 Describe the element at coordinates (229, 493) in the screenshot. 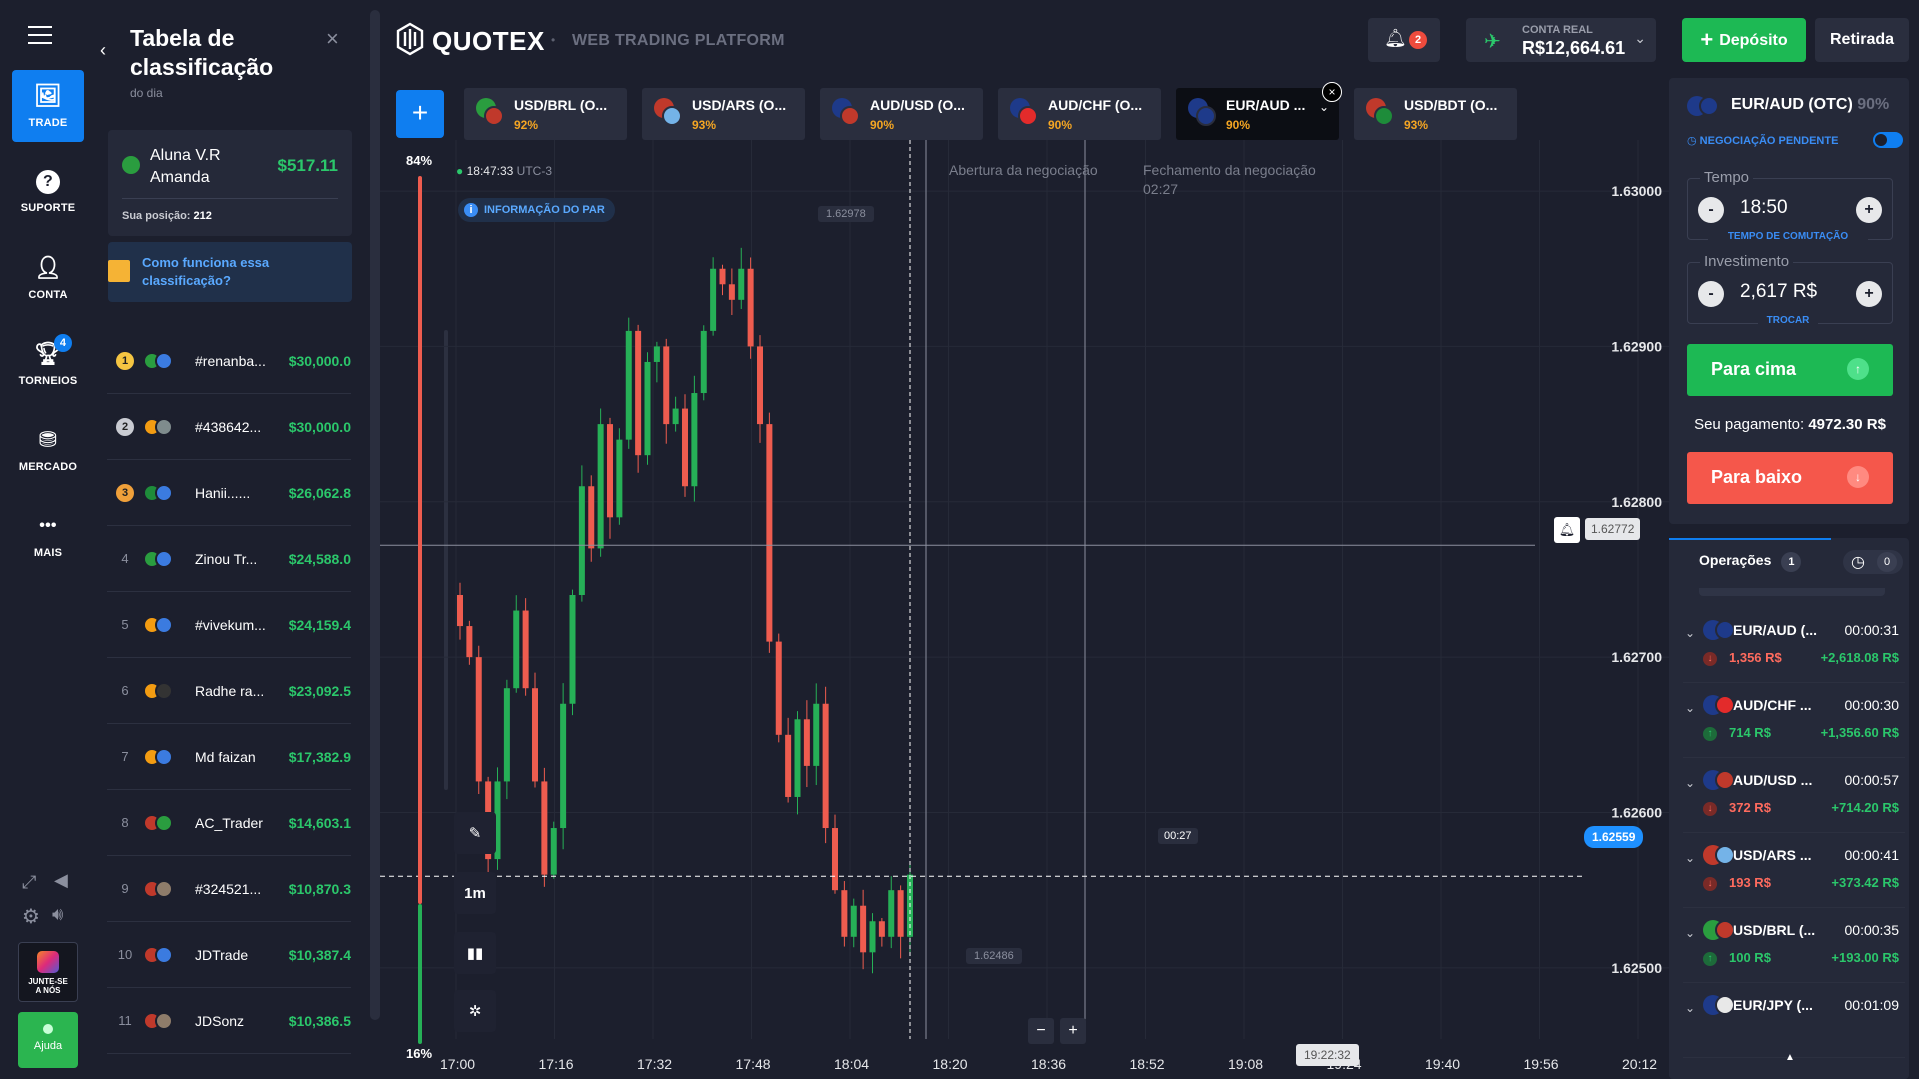

I see `leaderboard-row: 3 Hanii...... $26,062.8` at that location.